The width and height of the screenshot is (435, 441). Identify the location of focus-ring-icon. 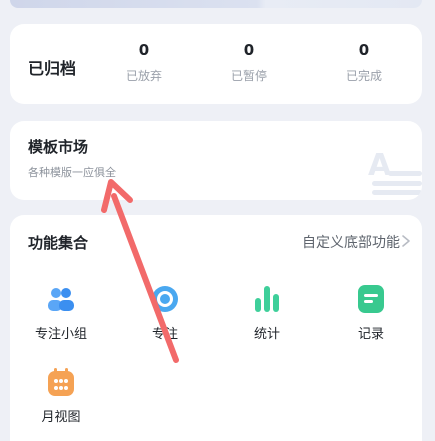
(165, 299).